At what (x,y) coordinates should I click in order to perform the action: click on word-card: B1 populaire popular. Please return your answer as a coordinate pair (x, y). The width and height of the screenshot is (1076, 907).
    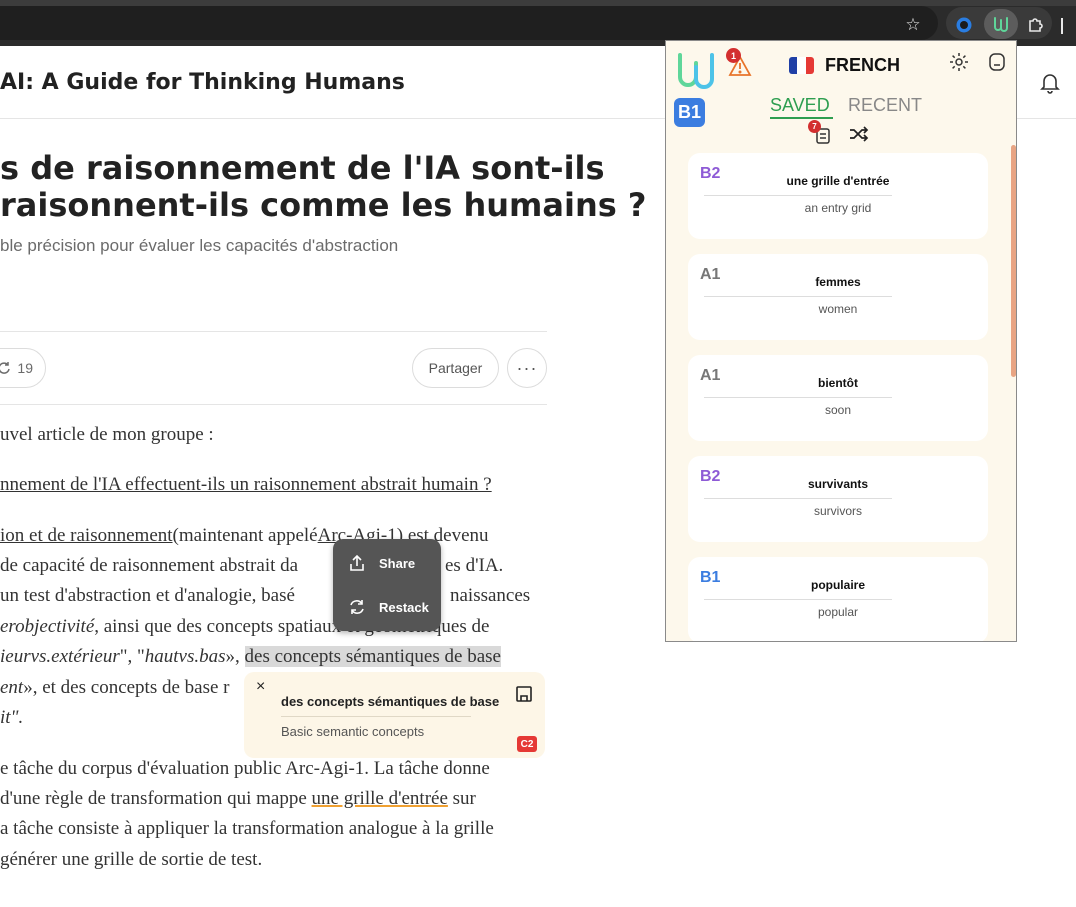
    Looking at the image, I should click on (838, 599).